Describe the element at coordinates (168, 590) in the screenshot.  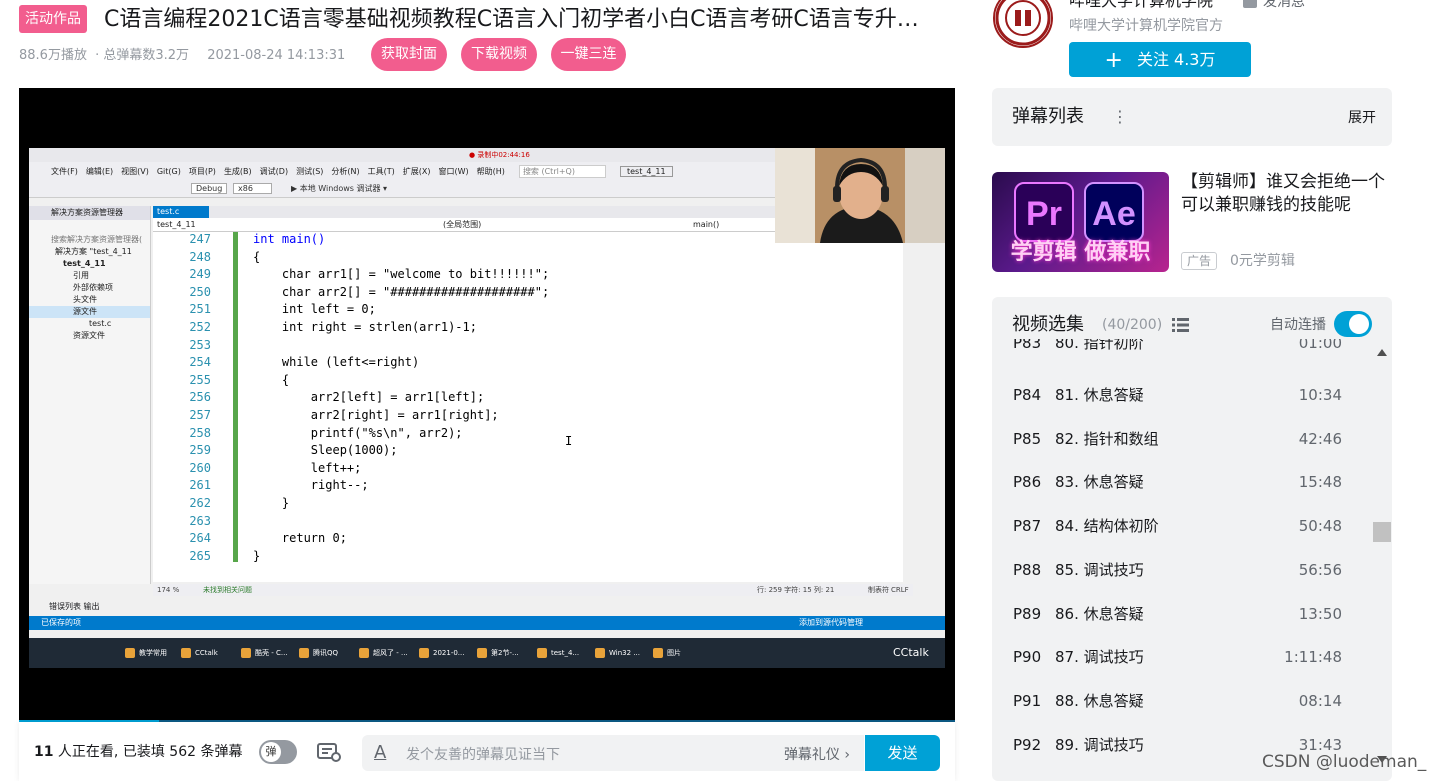
I see `zoom-level: 174 %` at that location.